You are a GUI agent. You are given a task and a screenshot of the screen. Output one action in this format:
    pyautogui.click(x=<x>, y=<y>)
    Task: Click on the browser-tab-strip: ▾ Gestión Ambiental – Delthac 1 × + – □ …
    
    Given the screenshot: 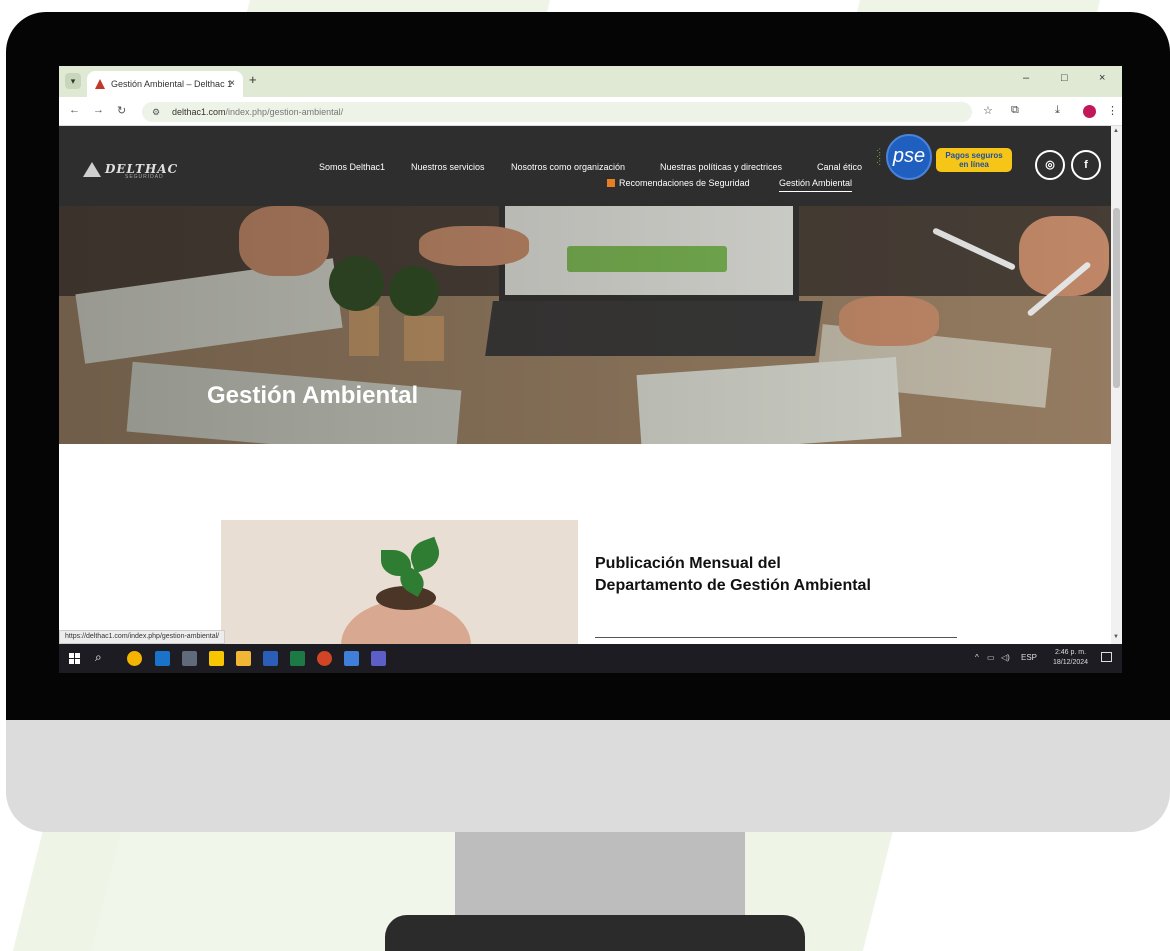 What is the action you would take?
    pyautogui.click(x=590, y=81)
    